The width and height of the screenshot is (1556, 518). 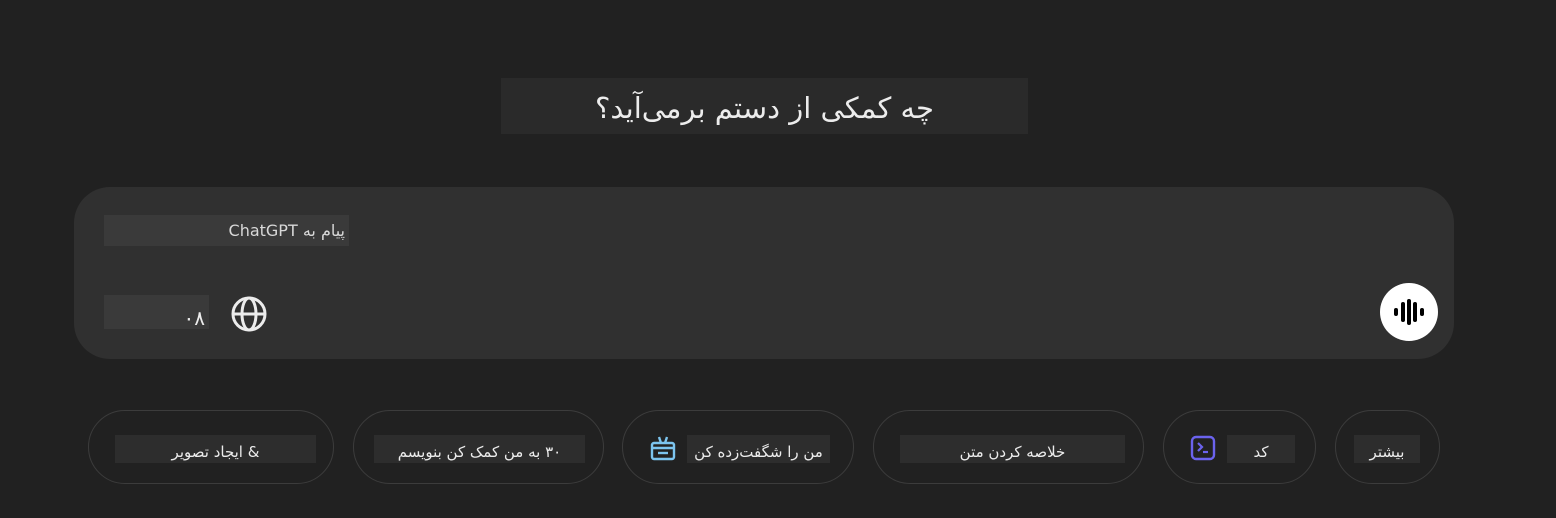 What do you see at coordinates (226, 230) in the screenshot?
I see `message-input: پیام به ChatGPT` at bounding box center [226, 230].